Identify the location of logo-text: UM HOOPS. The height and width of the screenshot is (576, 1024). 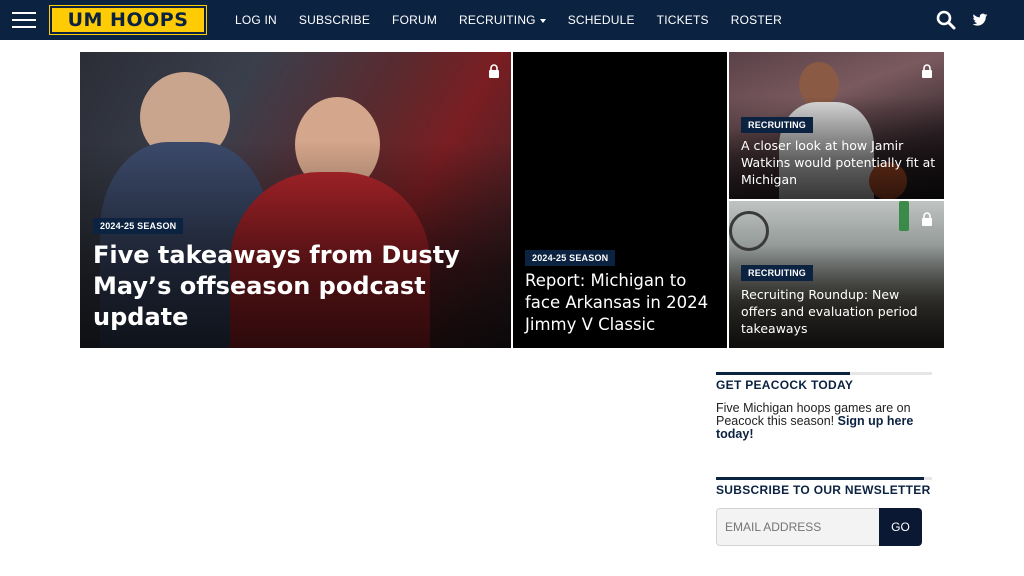
(128, 20).